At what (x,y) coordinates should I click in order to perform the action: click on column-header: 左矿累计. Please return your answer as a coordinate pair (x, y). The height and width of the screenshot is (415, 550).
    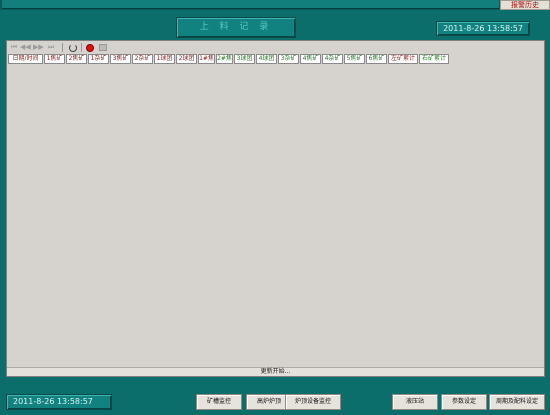
    Looking at the image, I should click on (403, 59).